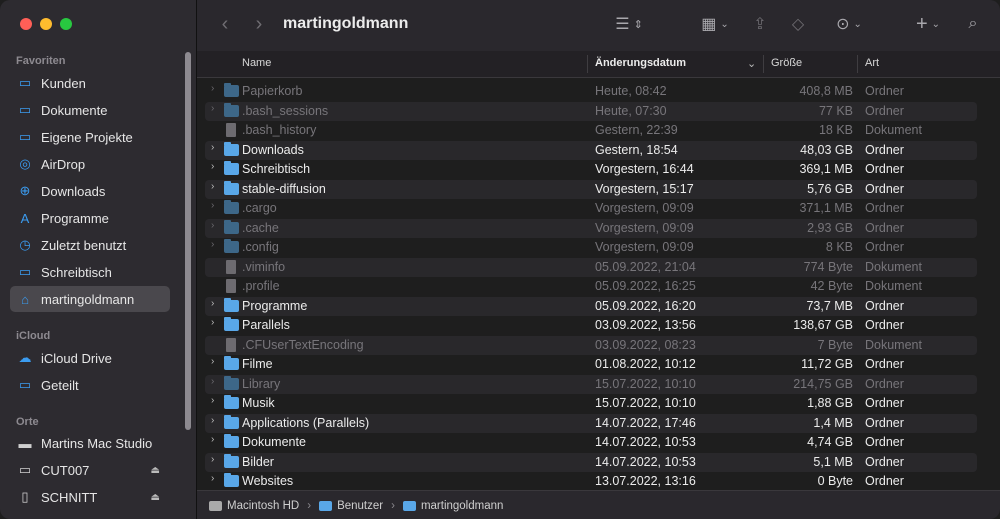 Image resolution: width=1000 pixels, height=519 pixels. Describe the element at coordinates (591, 150) in the screenshot. I see `file-row: › Downloads Gestern, 18:54 48,03 GB Ordner` at that location.